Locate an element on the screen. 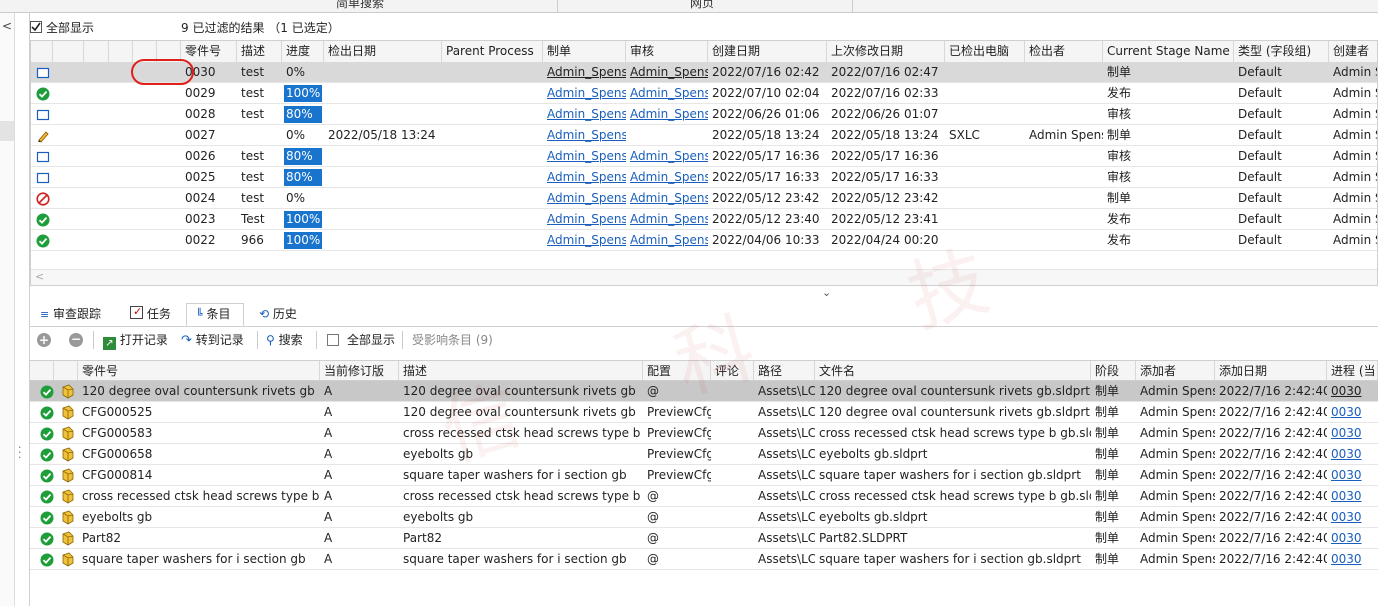 The image size is (1378, 606). column-header: 评论 is located at coordinates (732, 370).